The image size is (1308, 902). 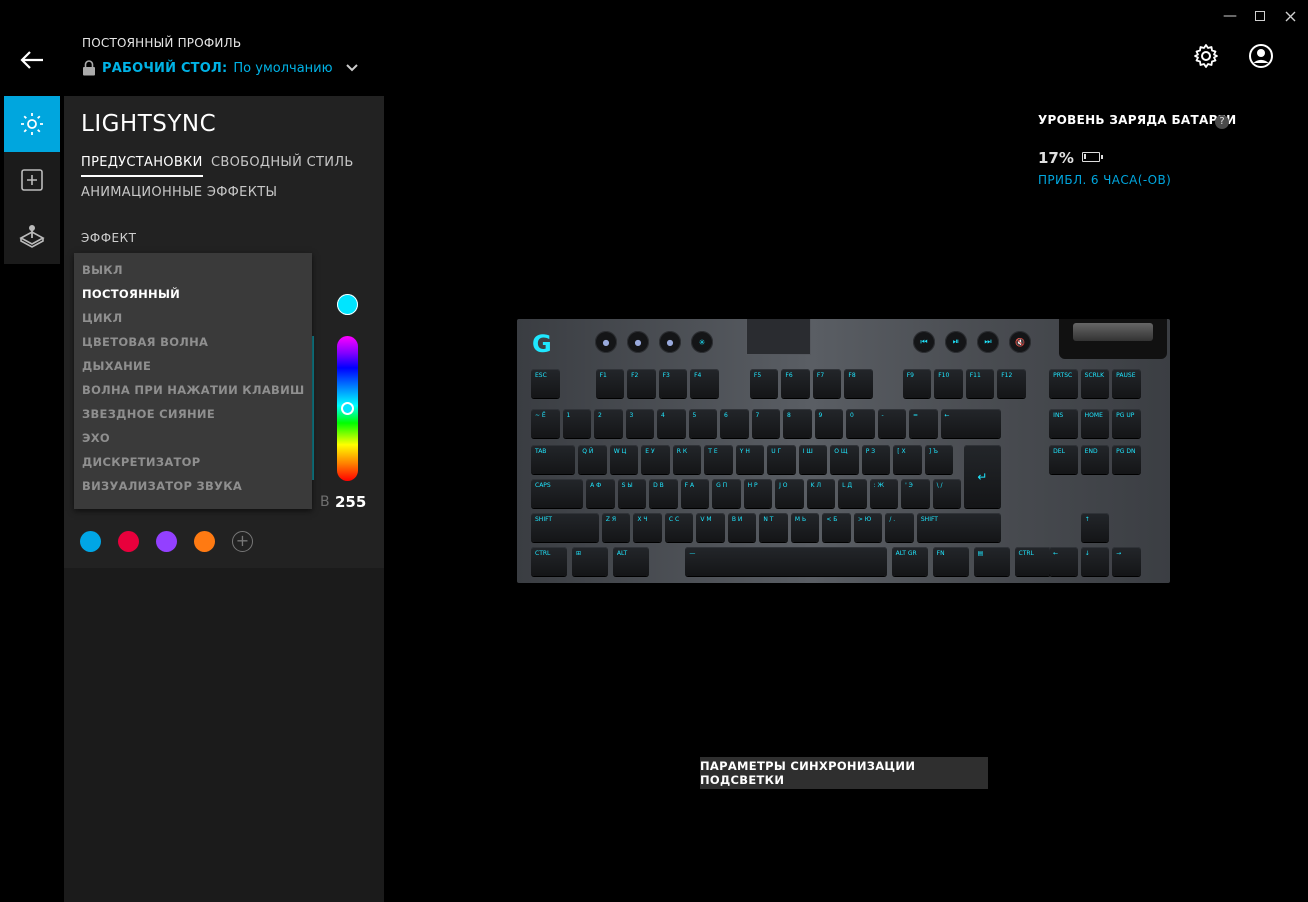 What do you see at coordinates (805, 527) in the screenshot?
I see `keyboard-key: M Ь` at bounding box center [805, 527].